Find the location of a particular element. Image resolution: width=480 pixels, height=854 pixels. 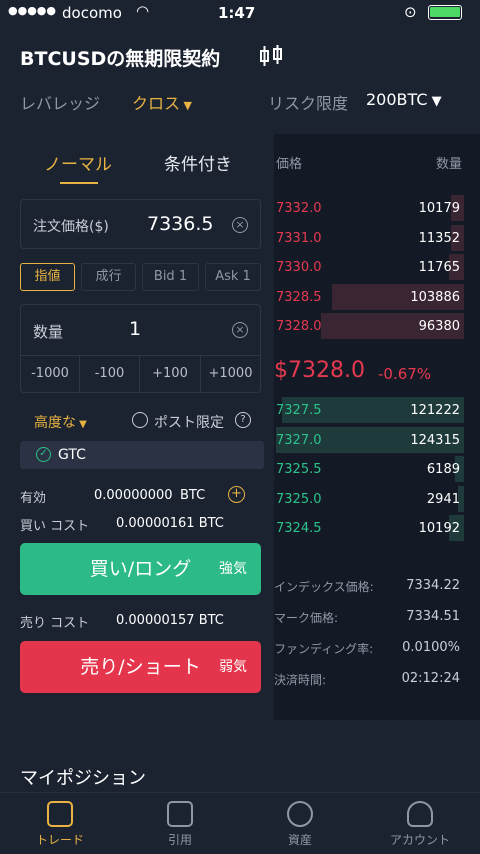

clock: 1:47 is located at coordinates (237, 13).